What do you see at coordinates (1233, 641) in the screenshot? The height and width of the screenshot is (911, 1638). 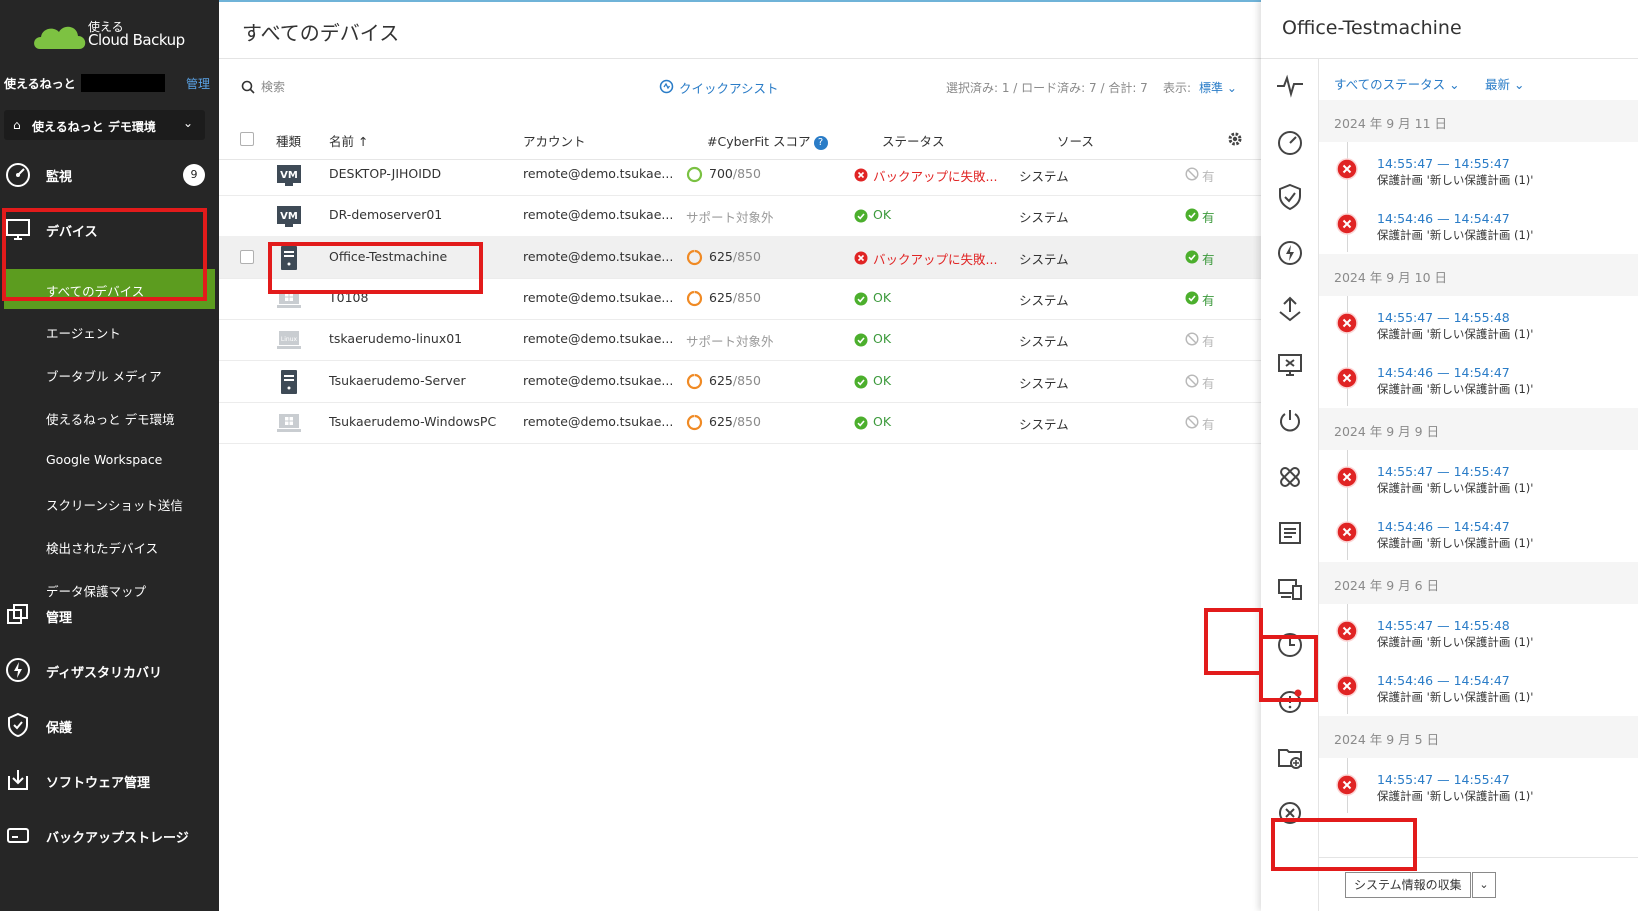 I see `highlight-clock-rail` at bounding box center [1233, 641].